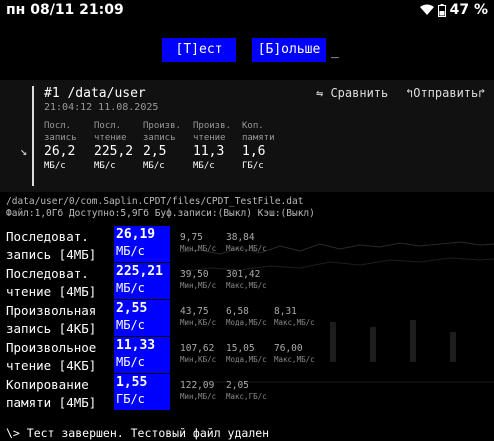 The height and width of the screenshot is (441, 494). I want to click on stat-min: 122,09 Мин,МБ/с, so click(198, 390).